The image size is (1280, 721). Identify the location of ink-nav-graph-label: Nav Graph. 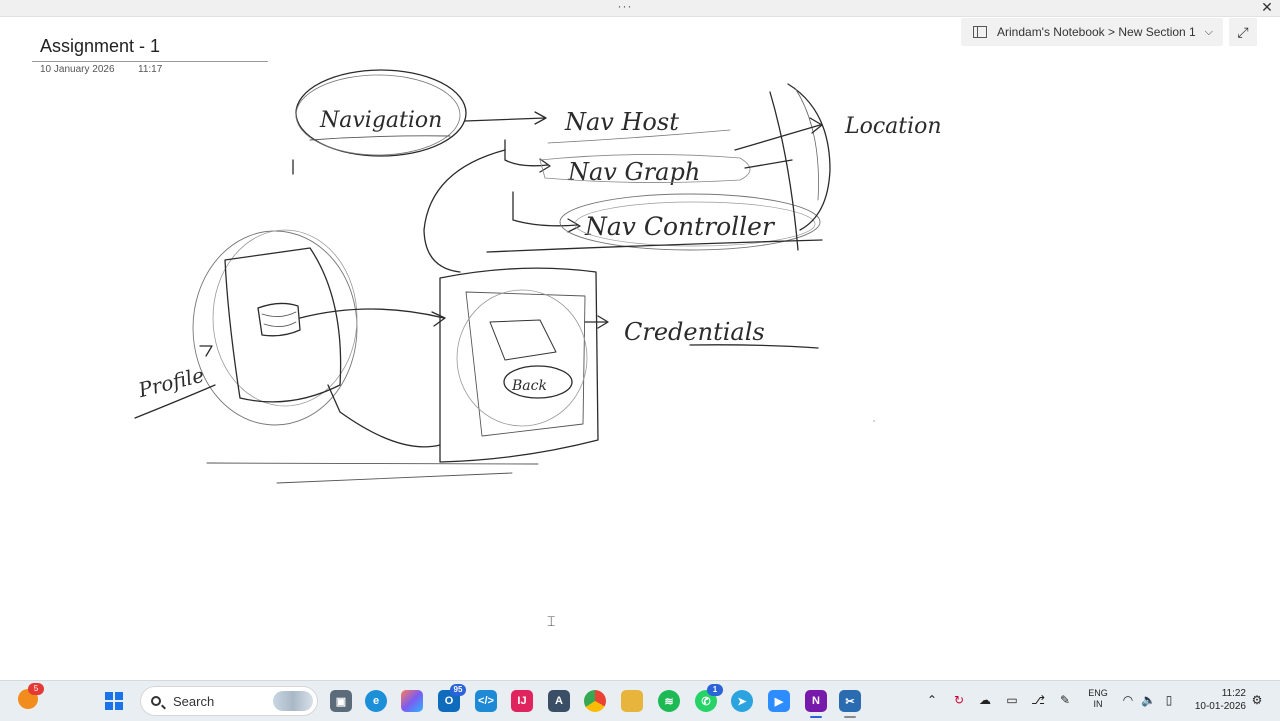
(633, 172).